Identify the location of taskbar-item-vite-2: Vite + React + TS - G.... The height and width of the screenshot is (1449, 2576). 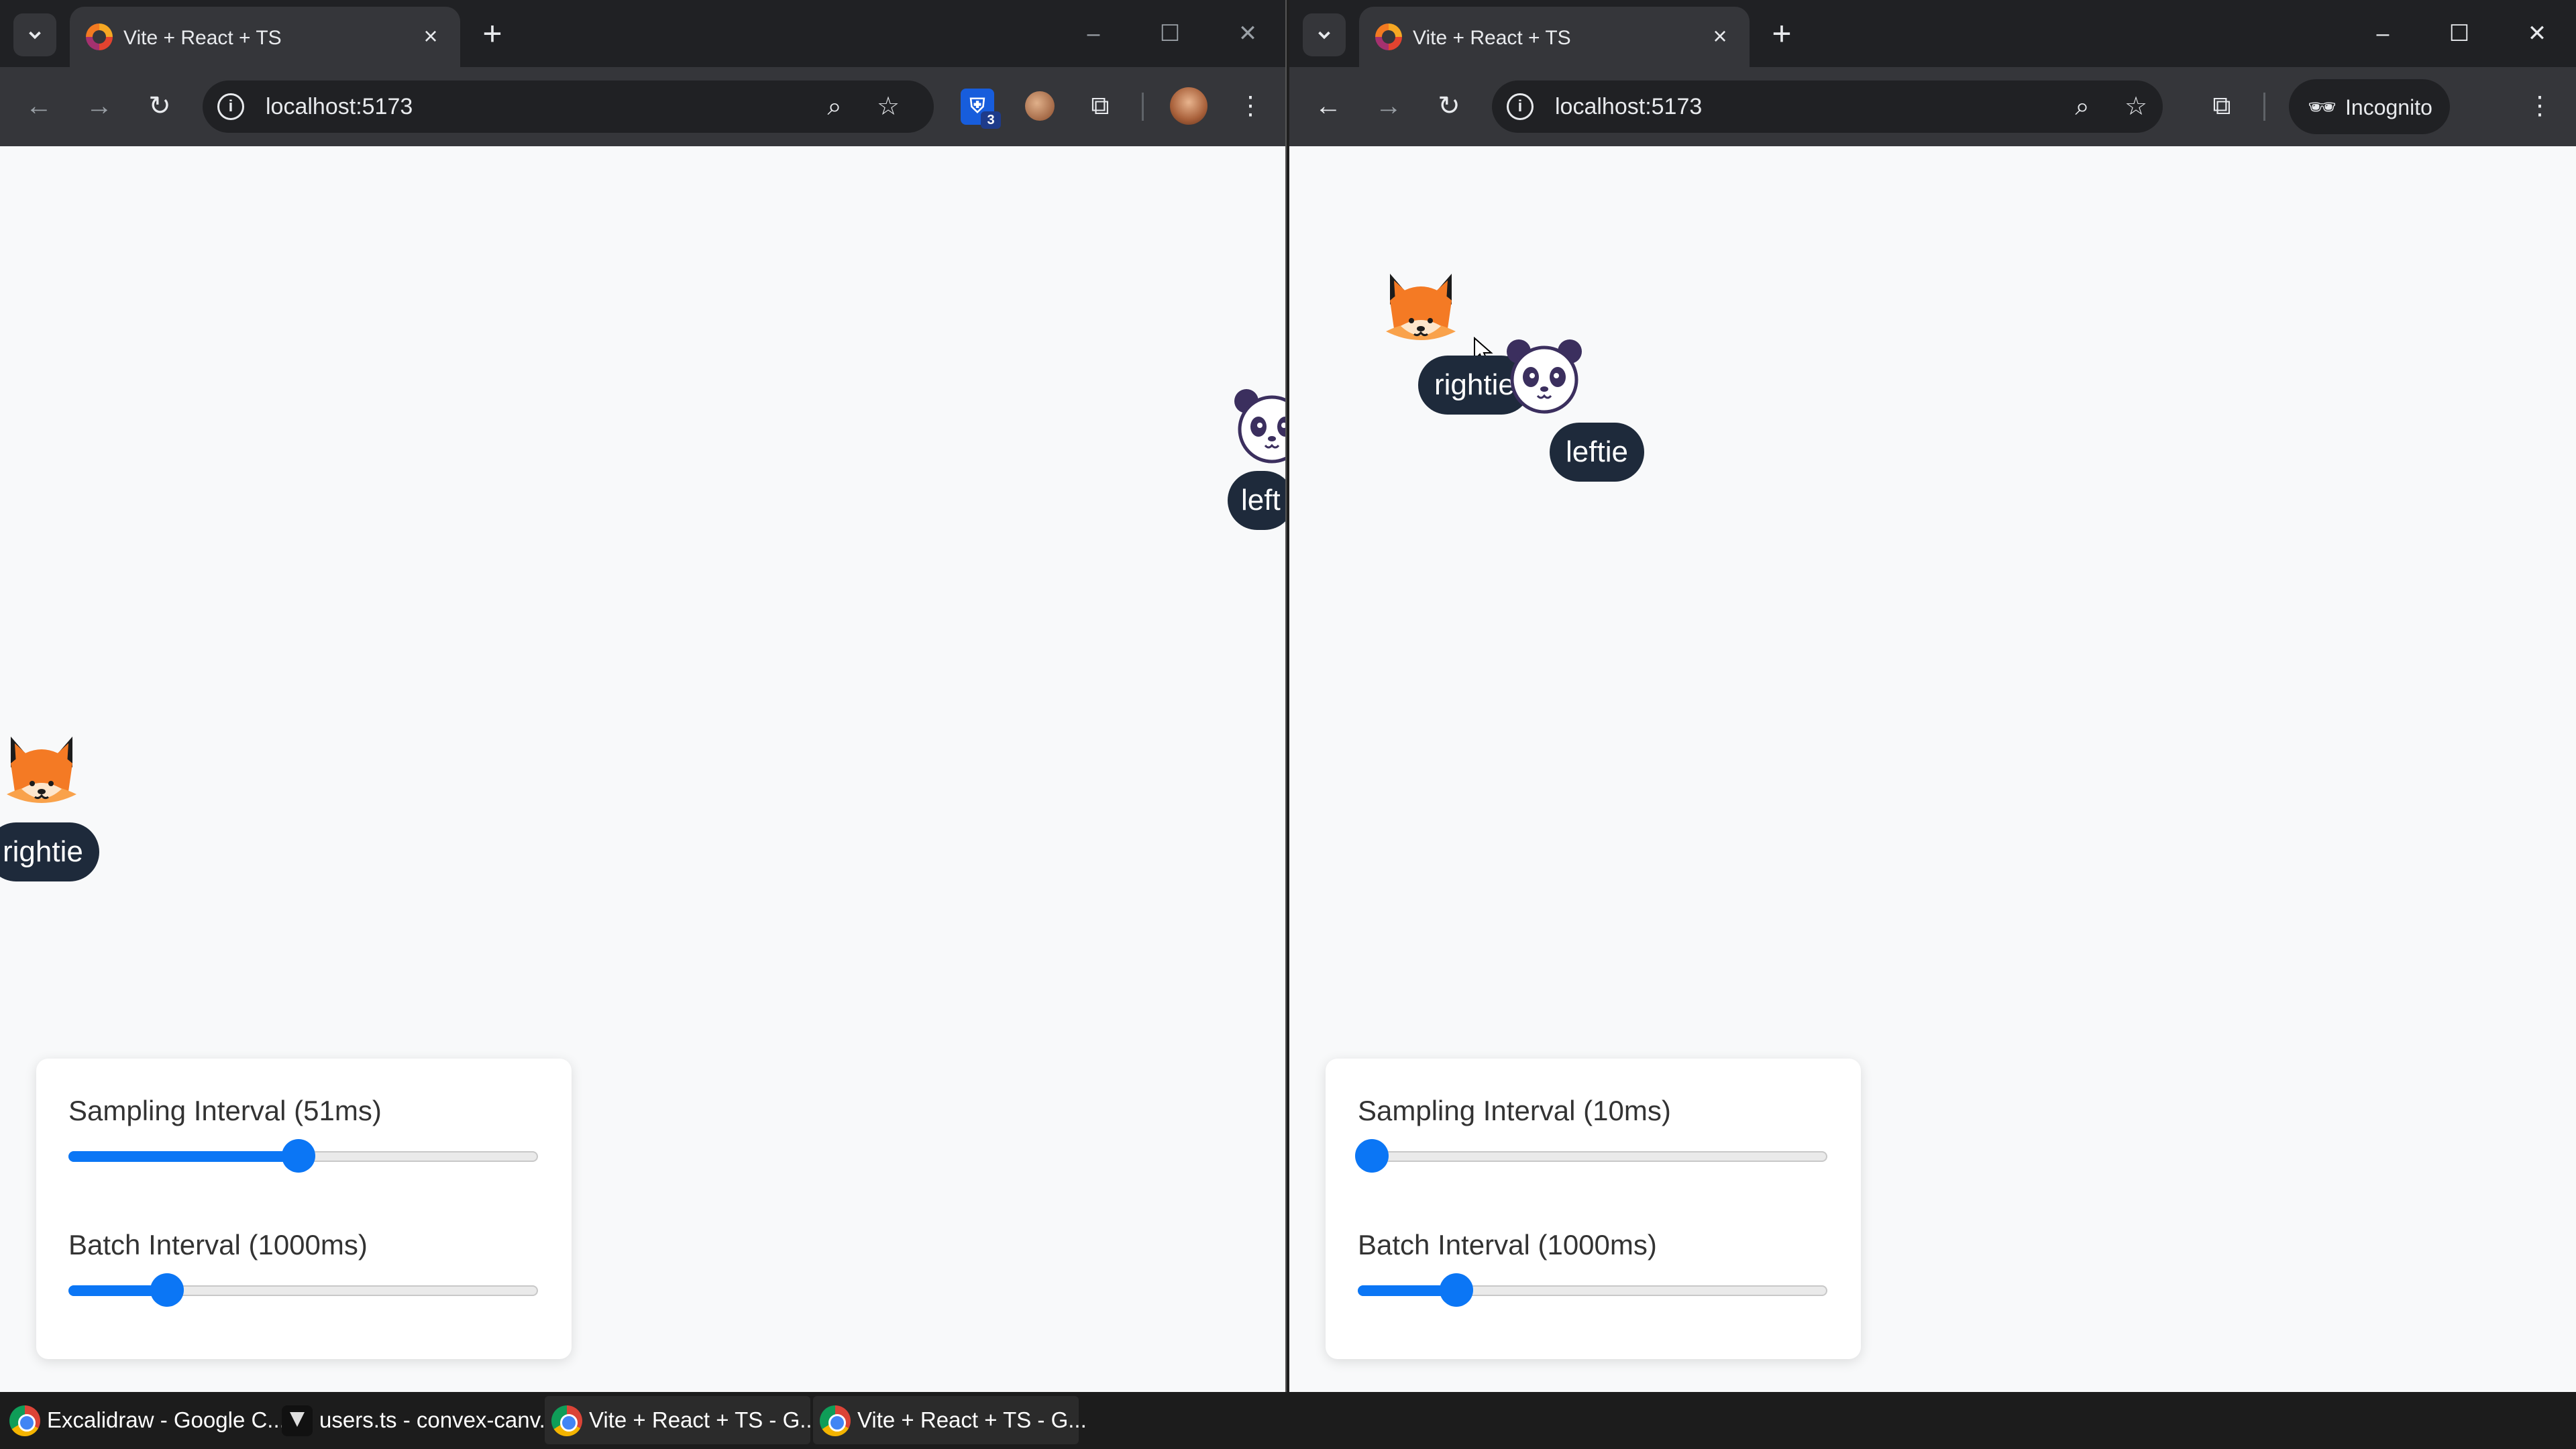
(950, 1420).